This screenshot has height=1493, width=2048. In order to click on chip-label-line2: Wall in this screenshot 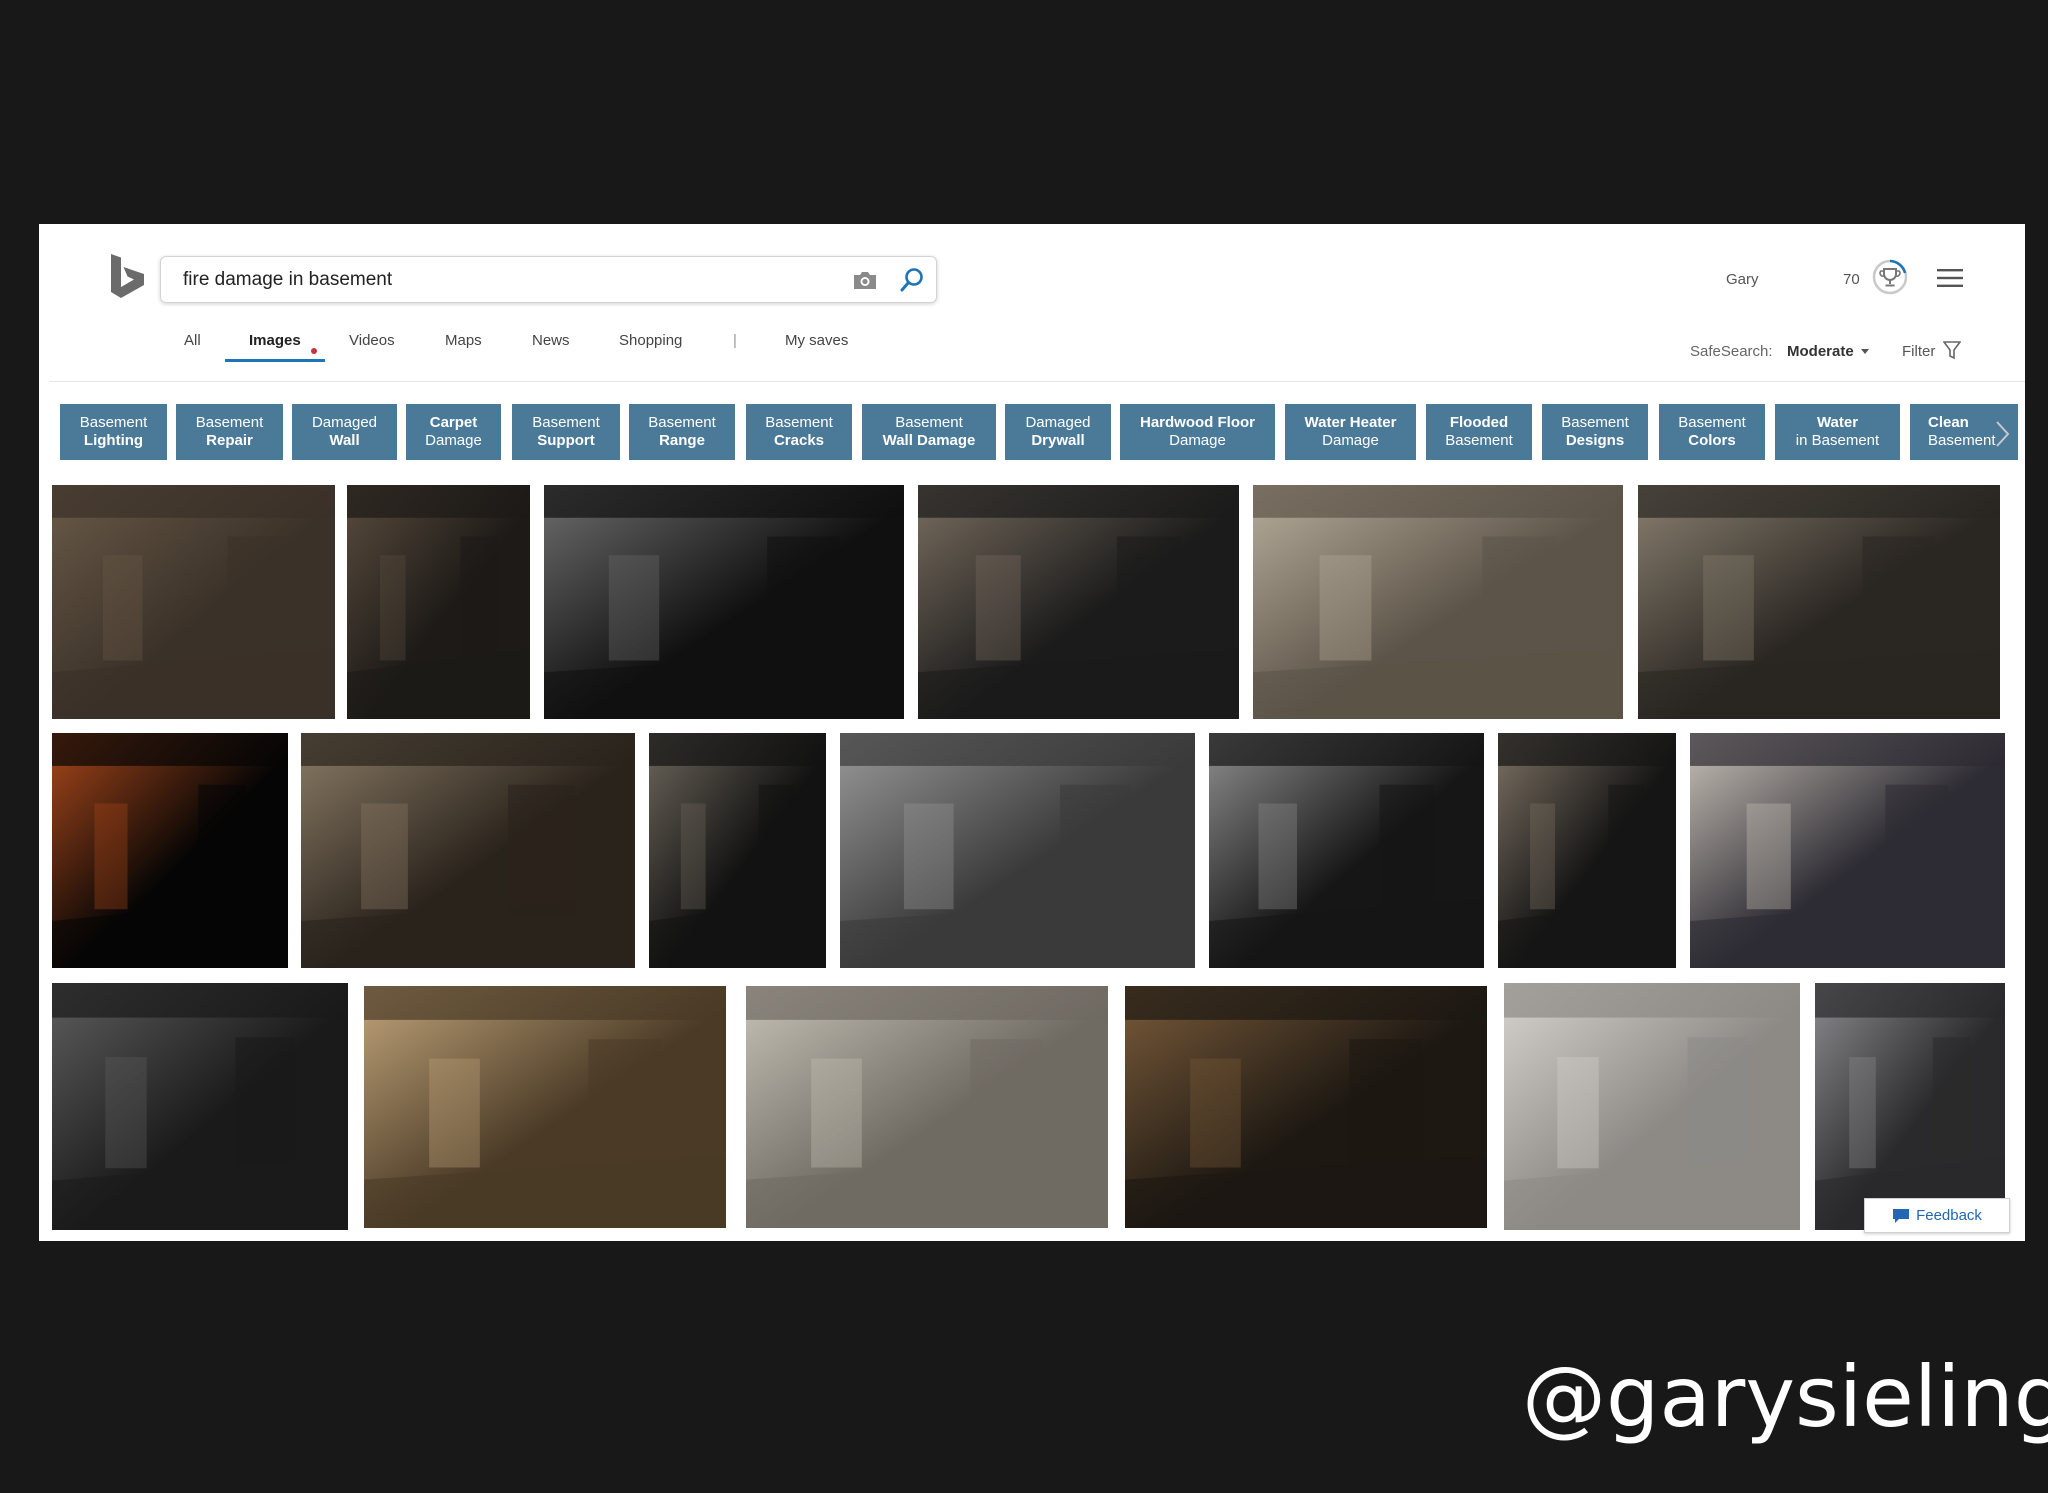, I will do `click(344, 440)`.